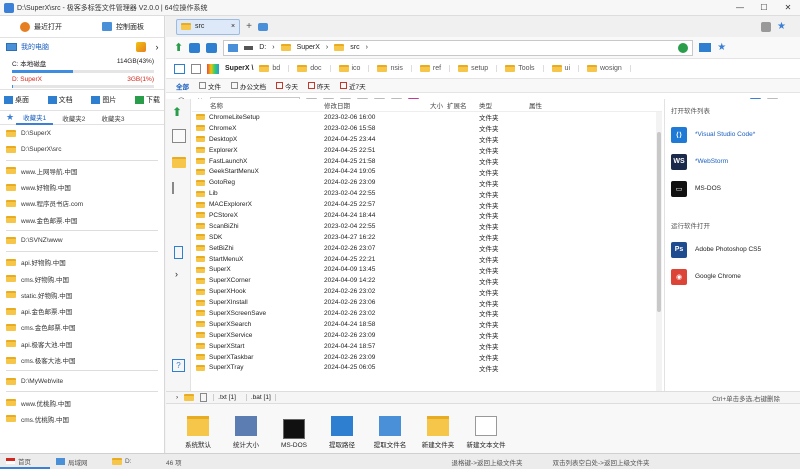 This screenshot has height=469, width=800. Describe the element at coordinates (314, 68) in the screenshot. I see `subfolder-item: doc` at that location.